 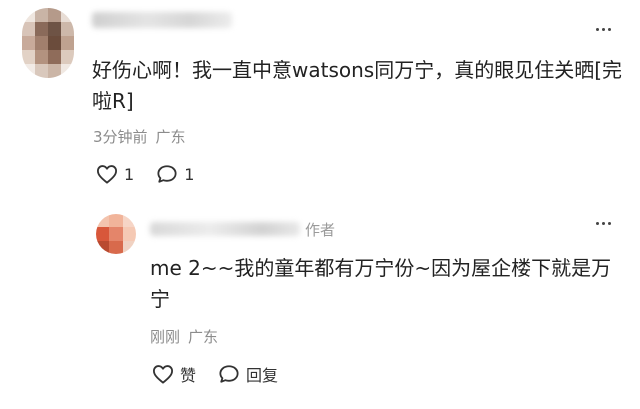 What do you see at coordinates (120, 137) in the screenshot?
I see `comment-time: 3分钟前` at bounding box center [120, 137].